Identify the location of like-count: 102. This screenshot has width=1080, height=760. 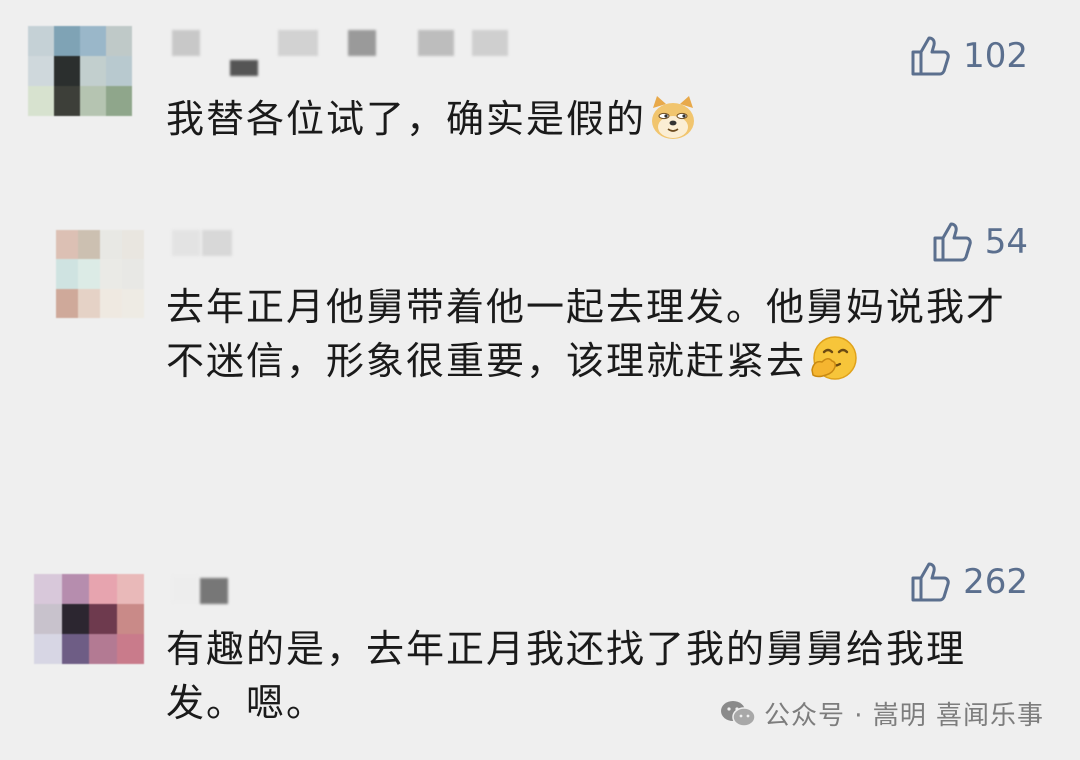
(995, 56).